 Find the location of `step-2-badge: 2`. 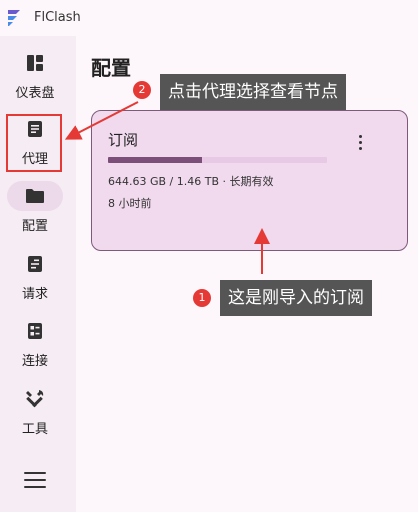

step-2-badge: 2 is located at coordinates (142, 90).